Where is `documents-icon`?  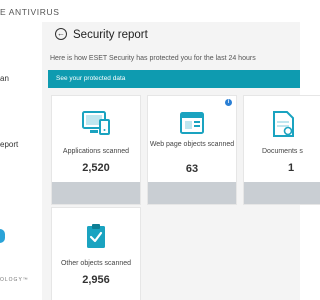 documents-icon is located at coordinates (283, 124).